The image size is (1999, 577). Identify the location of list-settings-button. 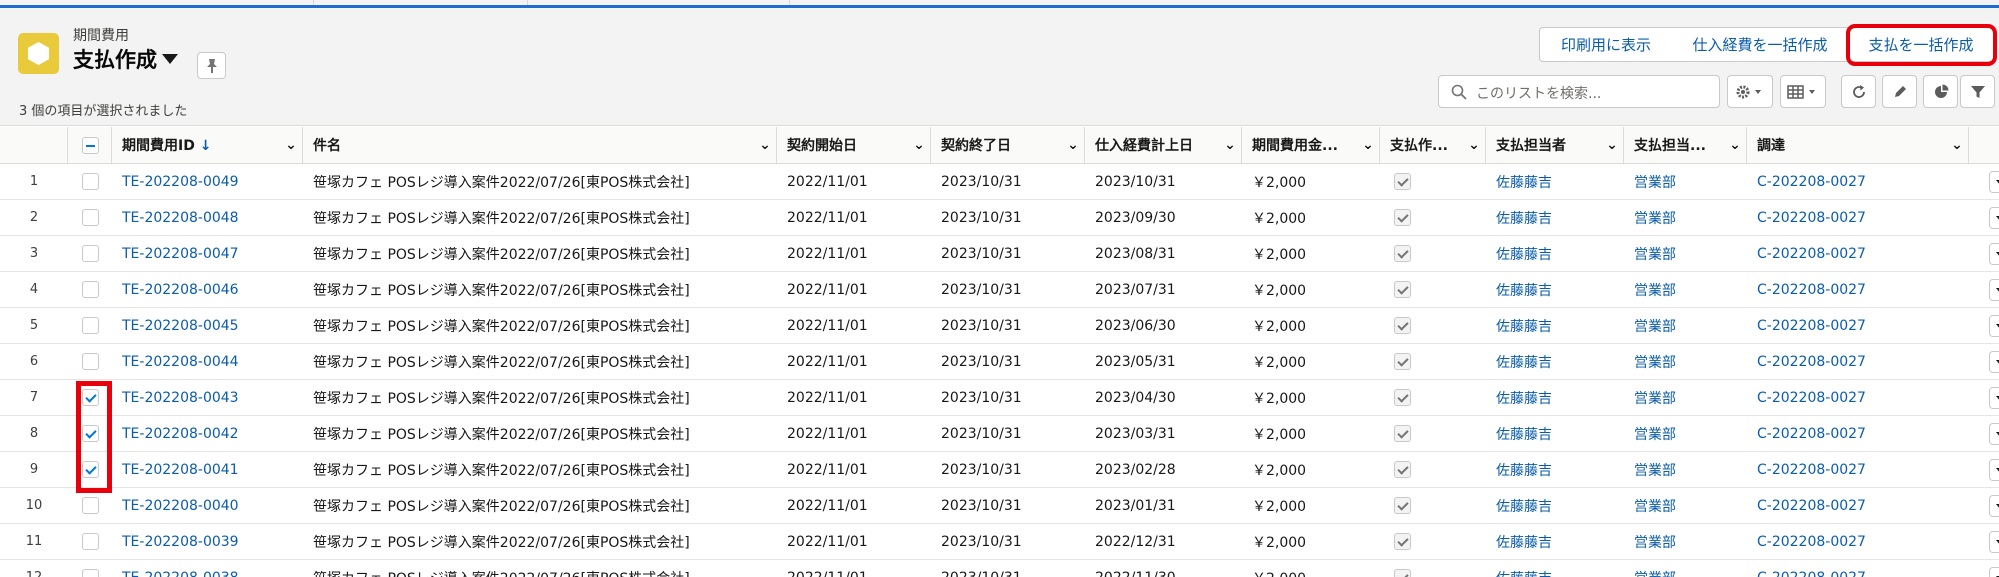
(1750, 91).